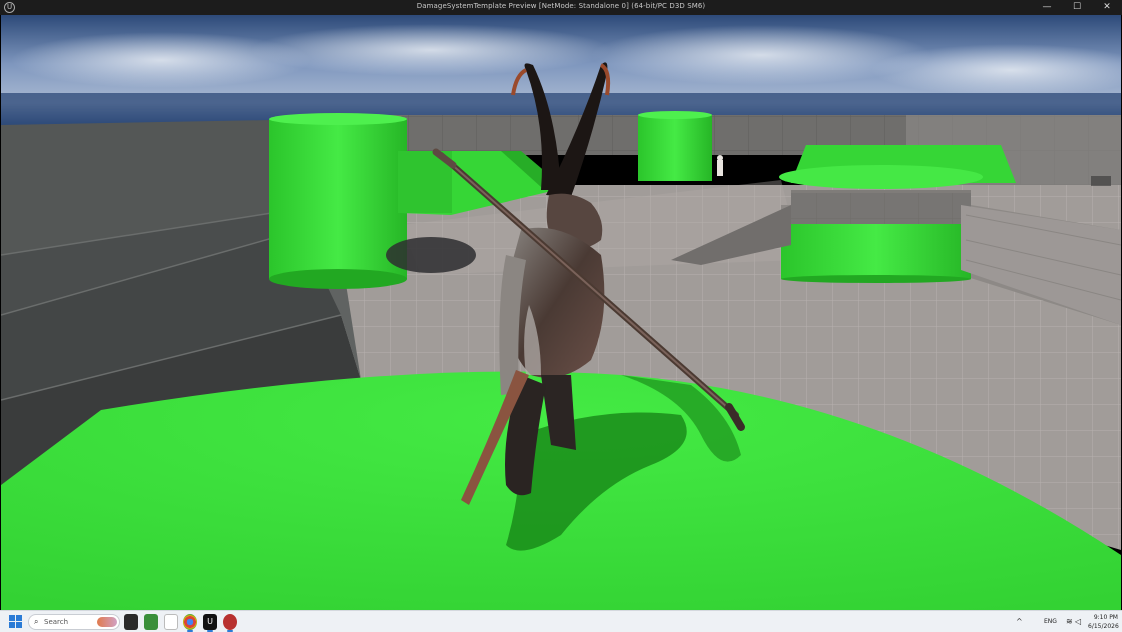  Describe the element at coordinates (1103, 626) in the screenshot. I see `clock-date: 6/15/2026` at that location.